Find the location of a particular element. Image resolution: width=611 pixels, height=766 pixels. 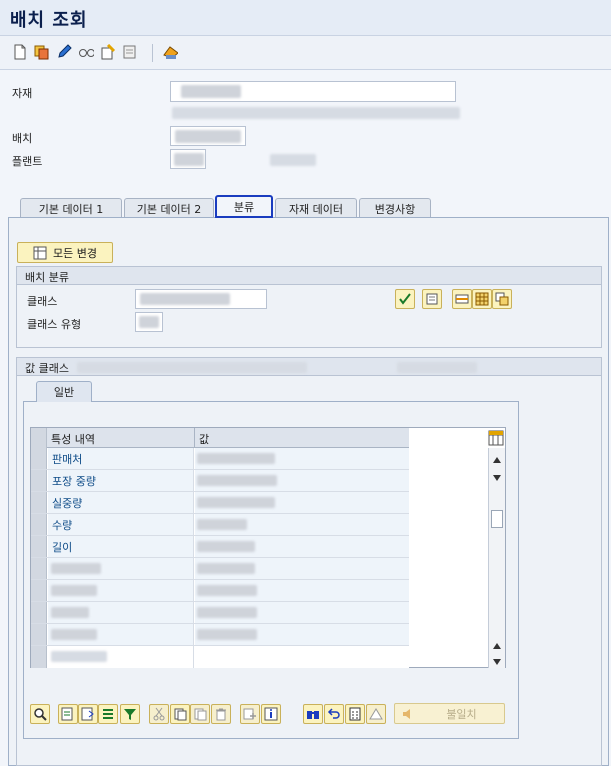

table-row: 수량 is located at coordinates (220, 525).